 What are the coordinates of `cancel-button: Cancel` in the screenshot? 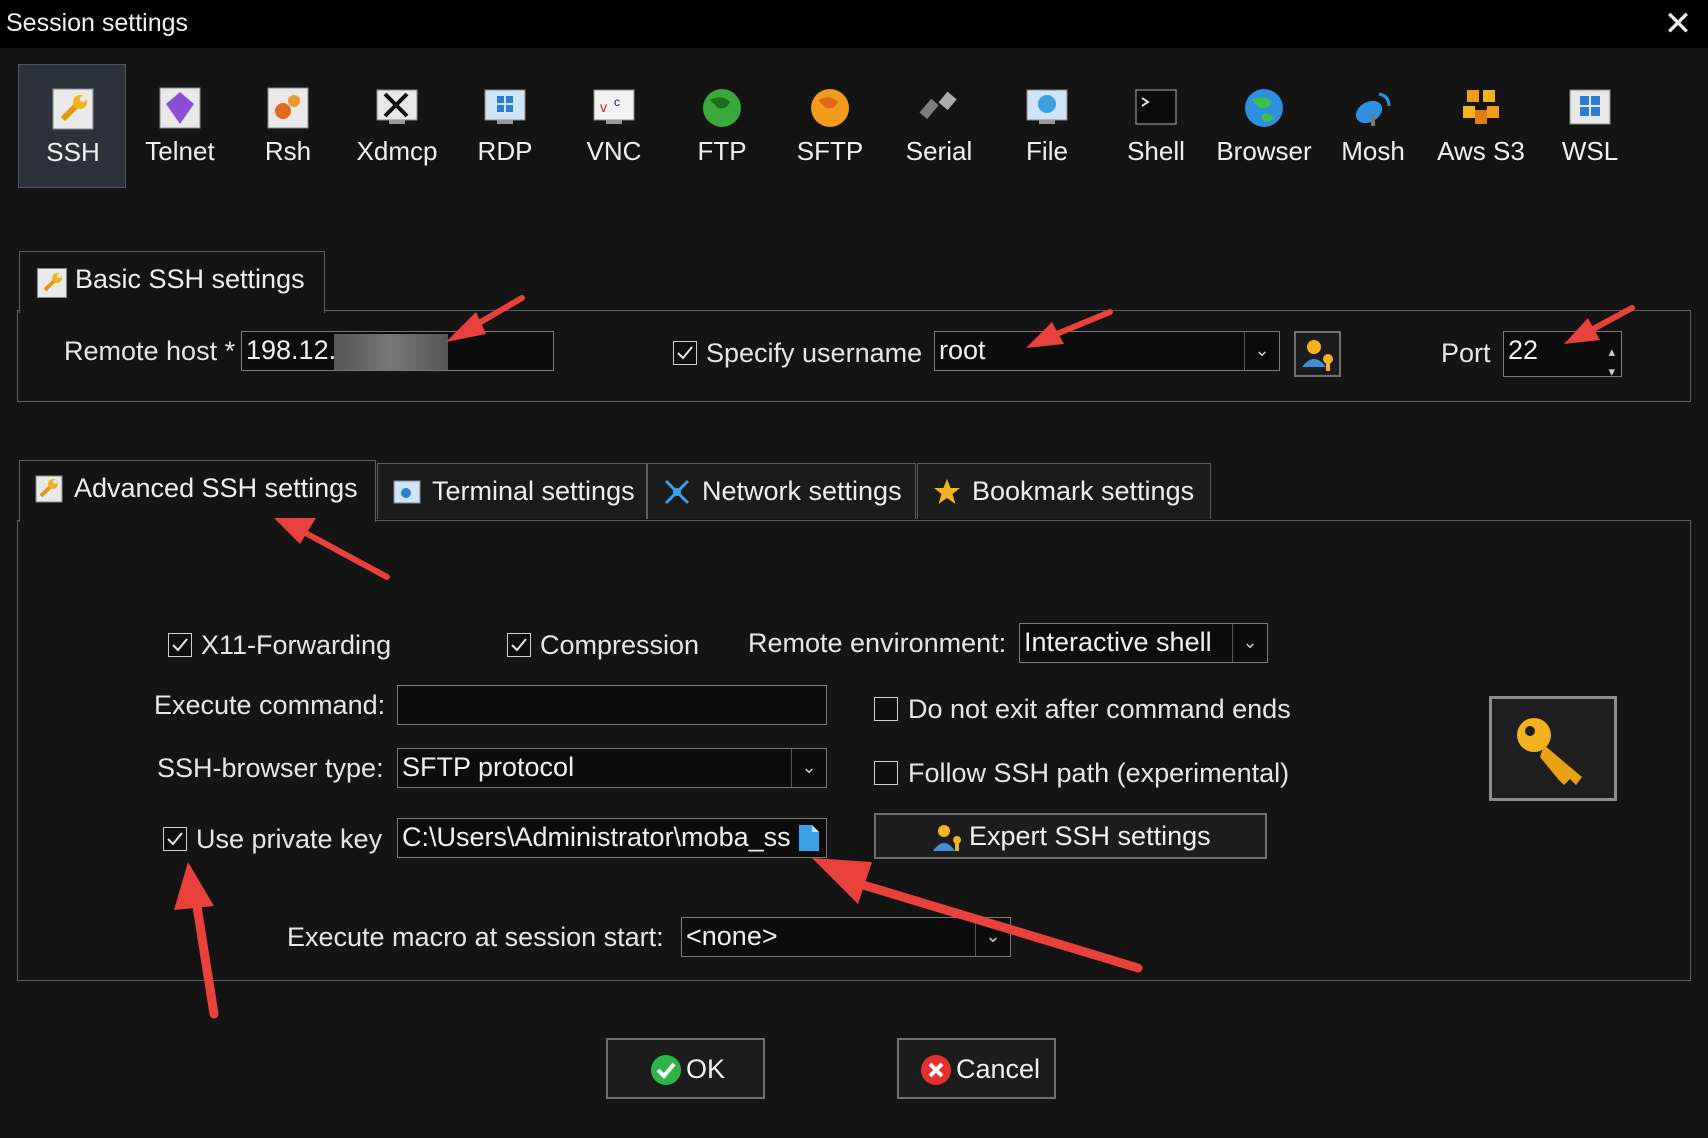 It's located at (976, 1068).